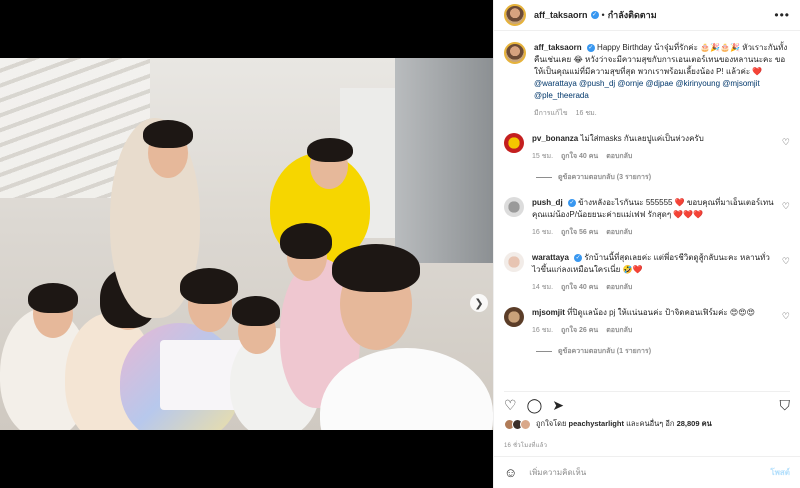 The height and width of the screenshot is (488, 800). I want to click on caption-avatar, so click(515, 53).